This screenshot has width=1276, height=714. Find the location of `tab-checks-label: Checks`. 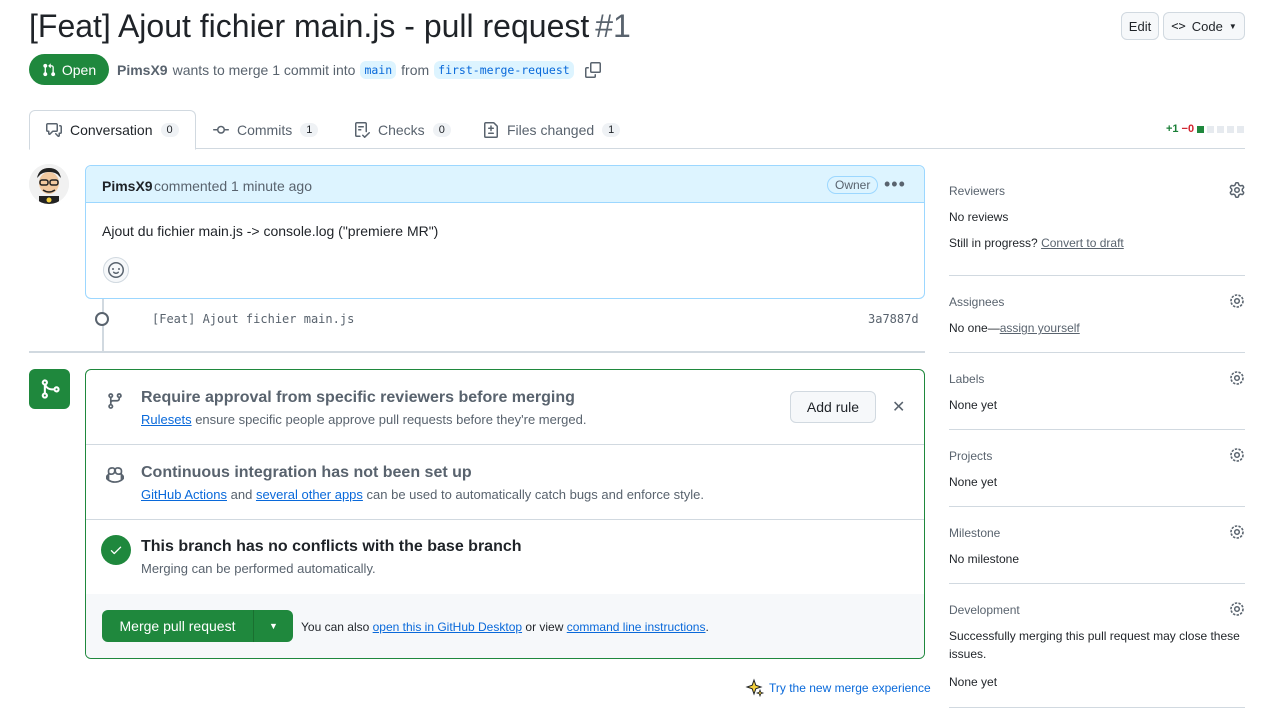

tab-checks-label: Checks is located at coordinates (401, 129).